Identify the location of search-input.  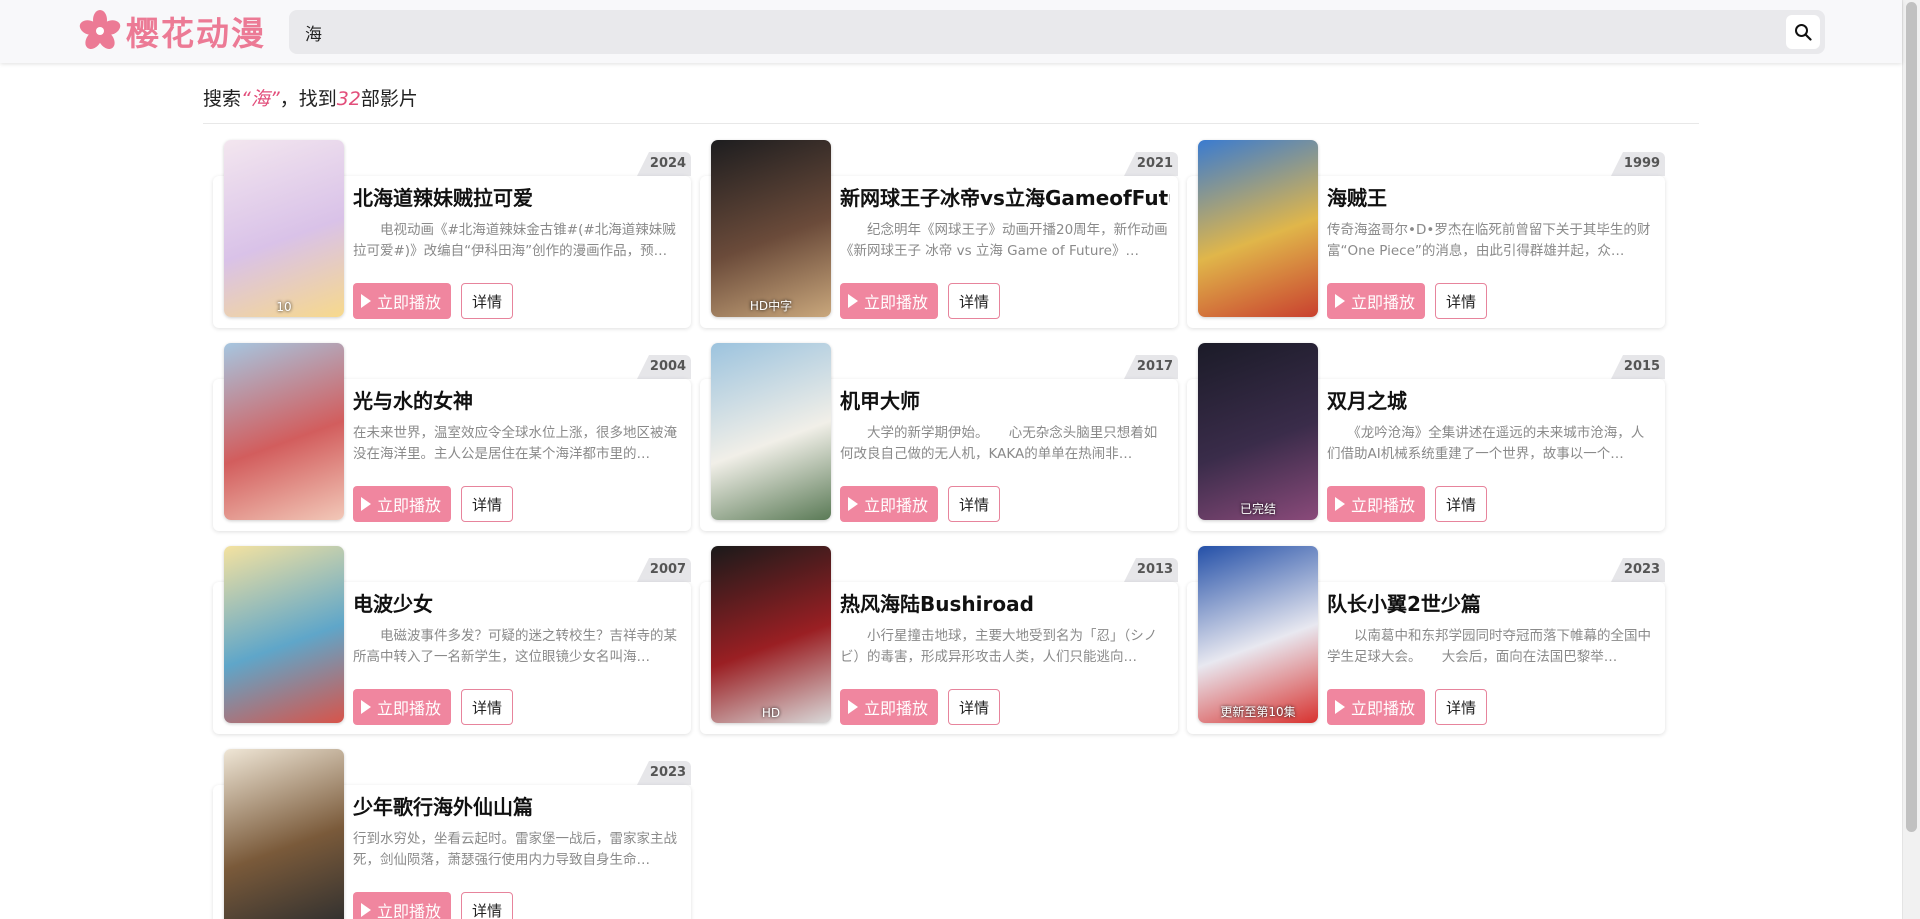
(1035, 32).